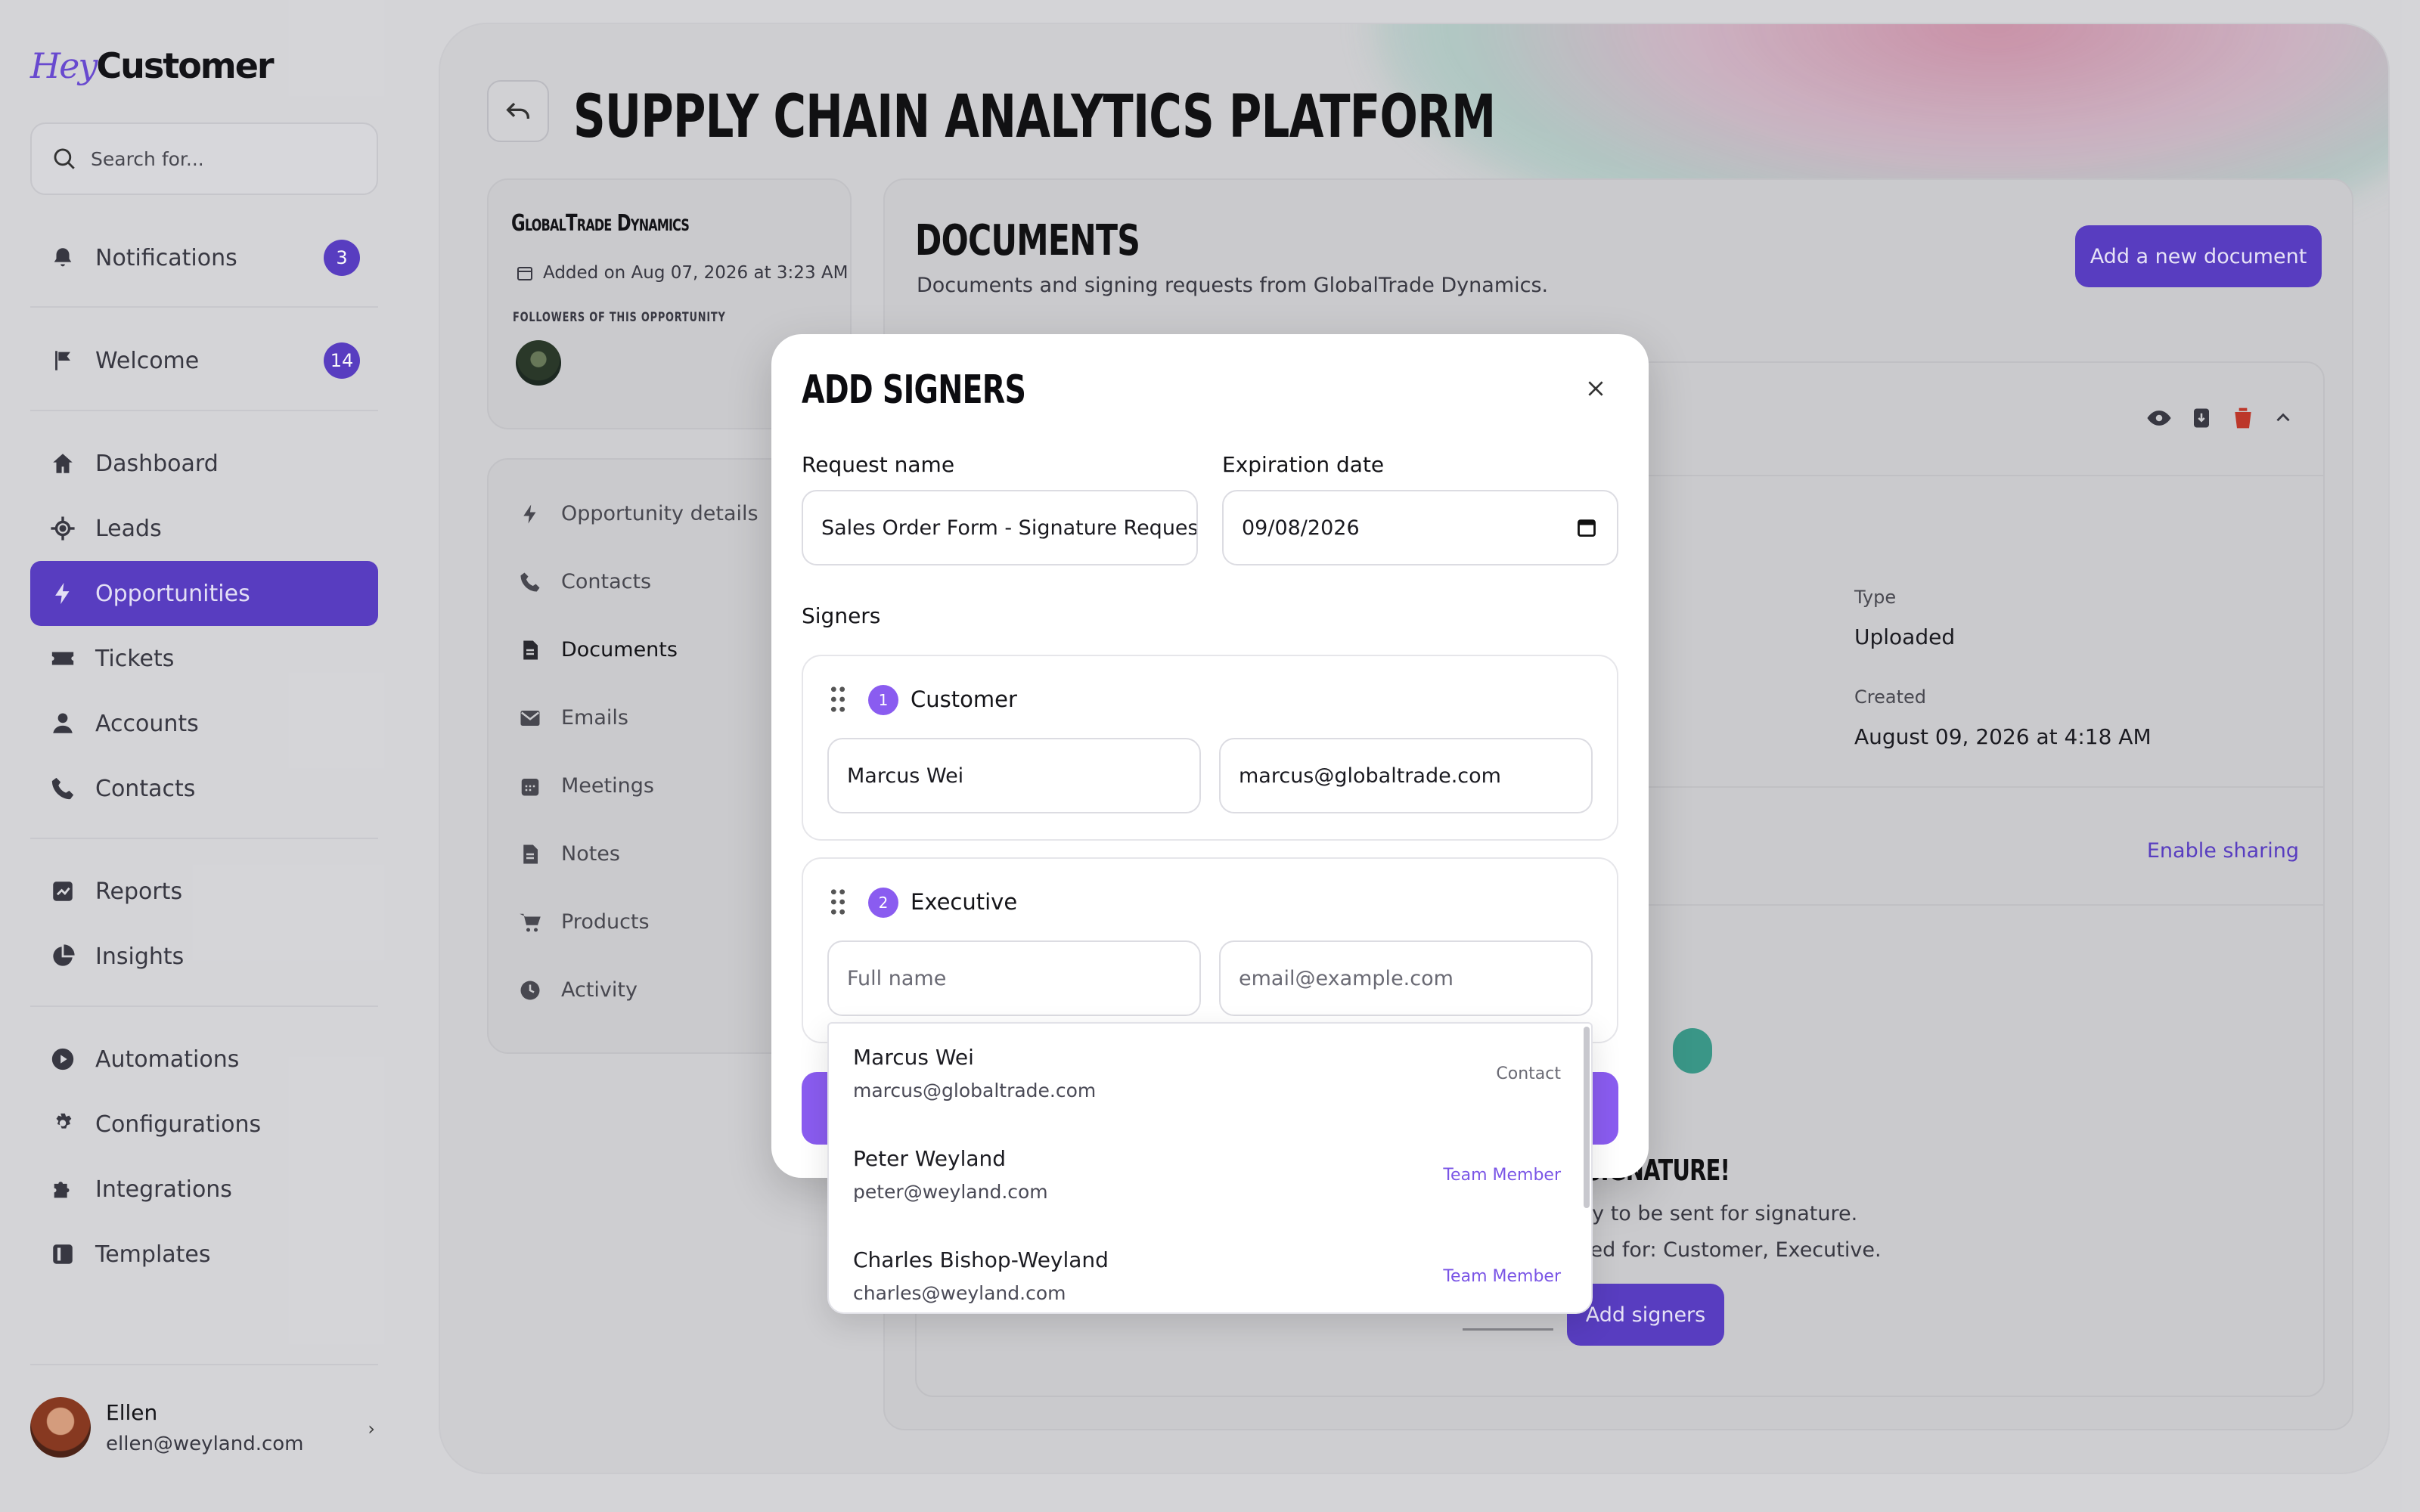 The image size is (2420, 1512). I want to click on calendar-icon, so click(1586, 527).